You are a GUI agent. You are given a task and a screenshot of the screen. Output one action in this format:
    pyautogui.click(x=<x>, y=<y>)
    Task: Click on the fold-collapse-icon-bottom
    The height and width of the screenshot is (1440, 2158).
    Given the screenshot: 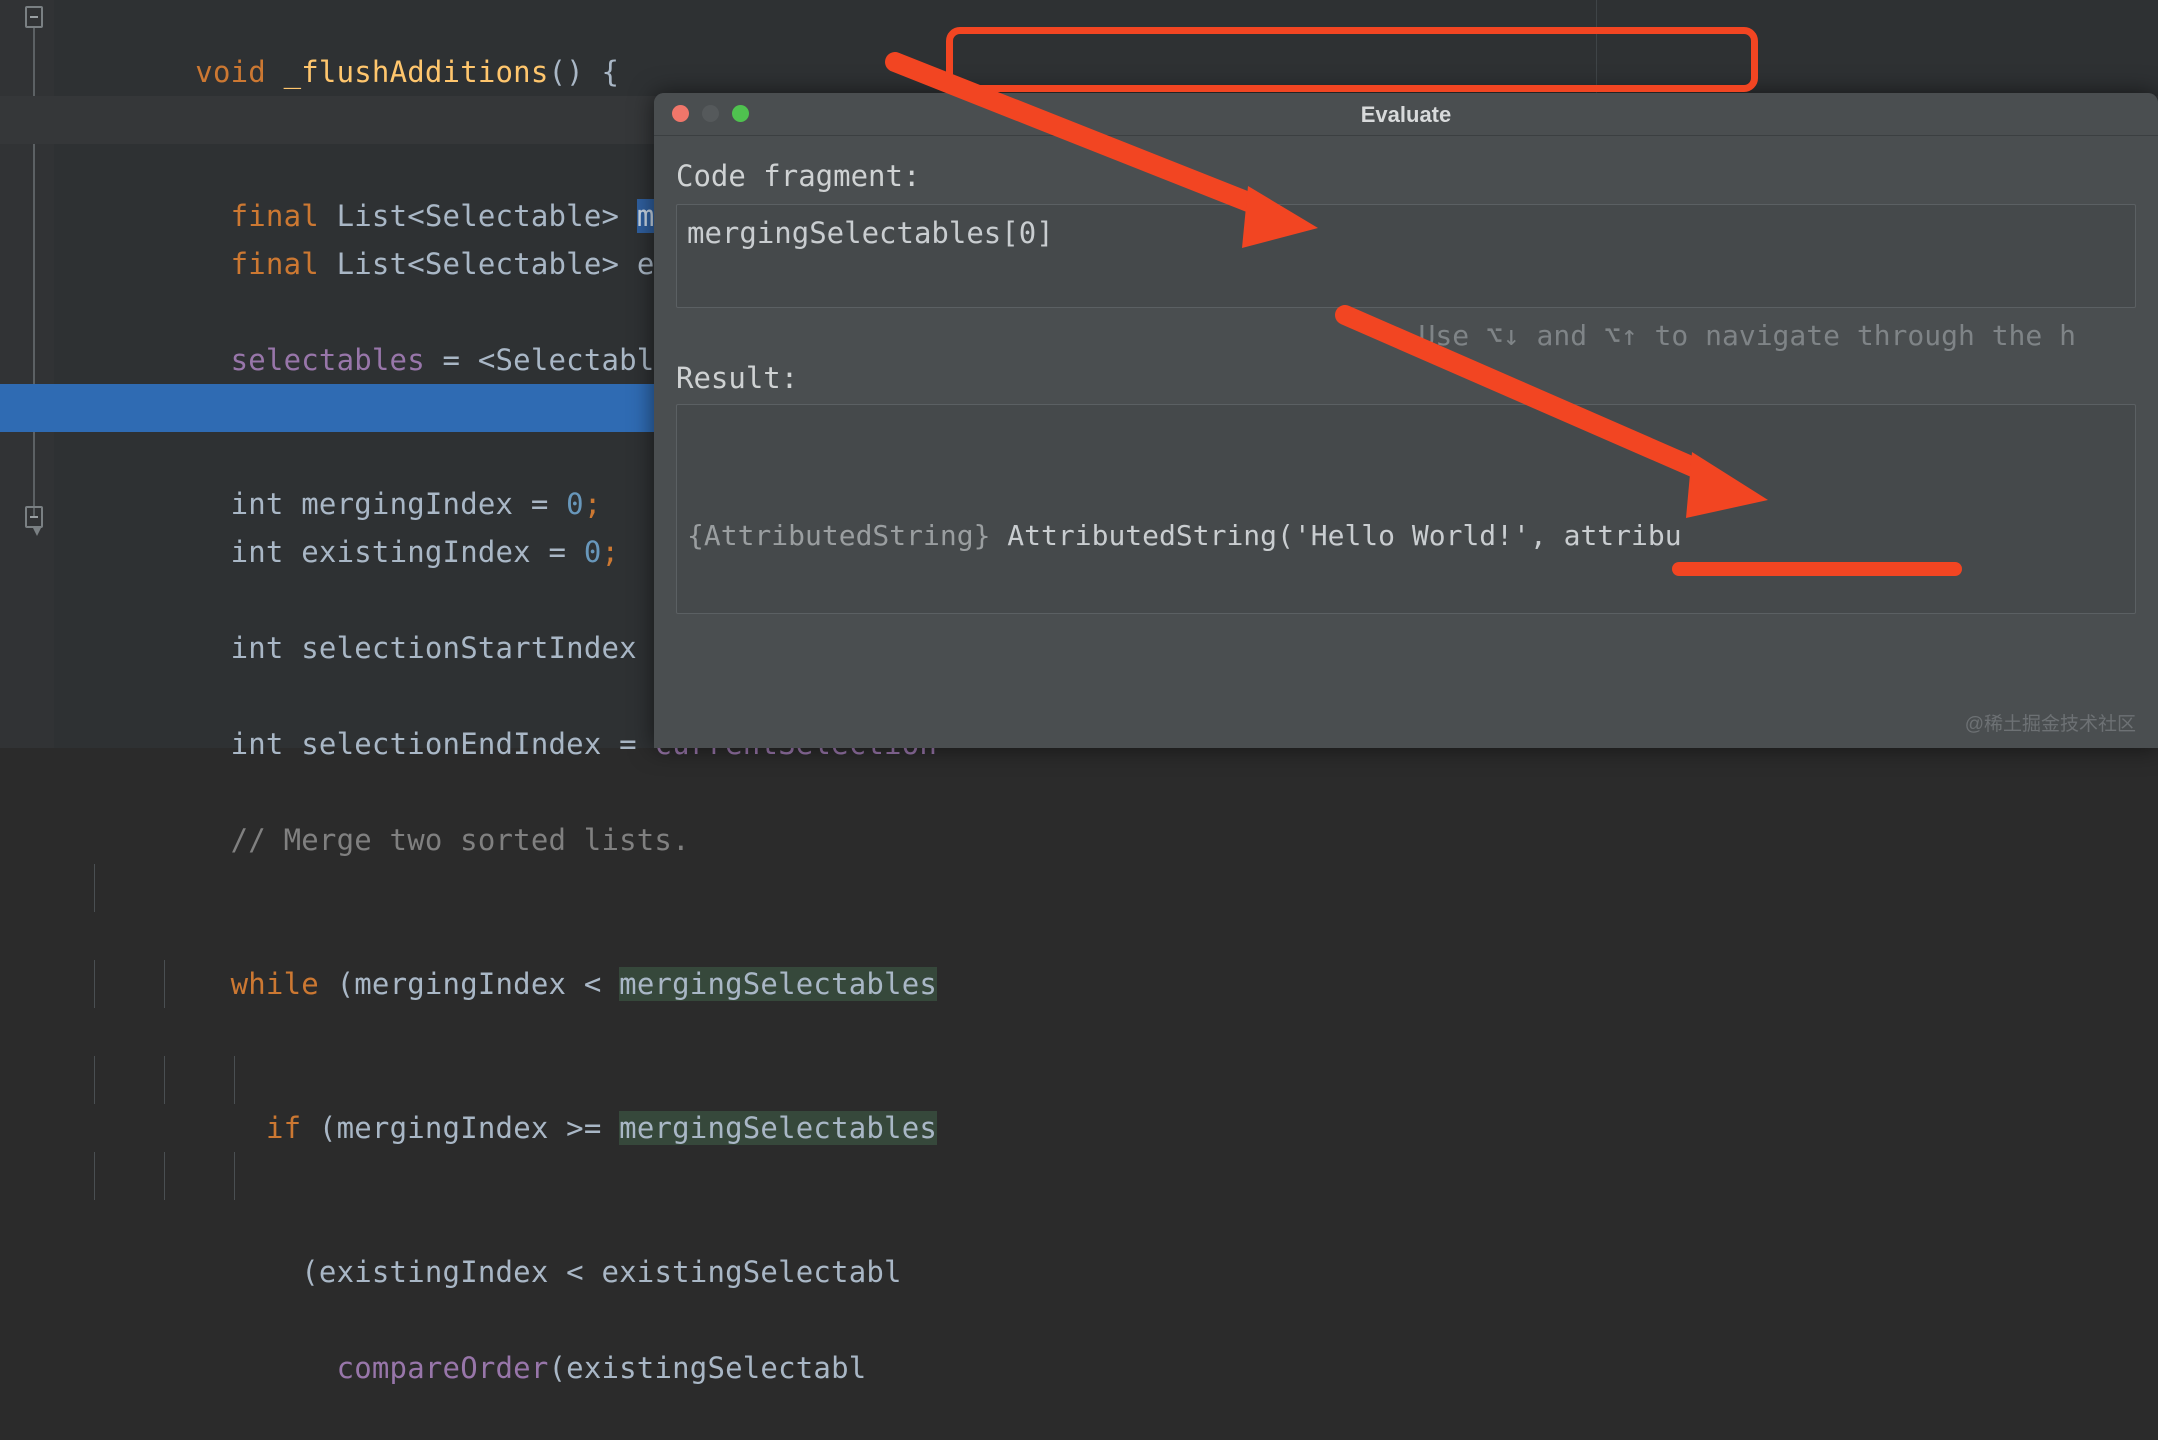 What is the action you would take?
    pyautogui.click(x=34, y=521)
    